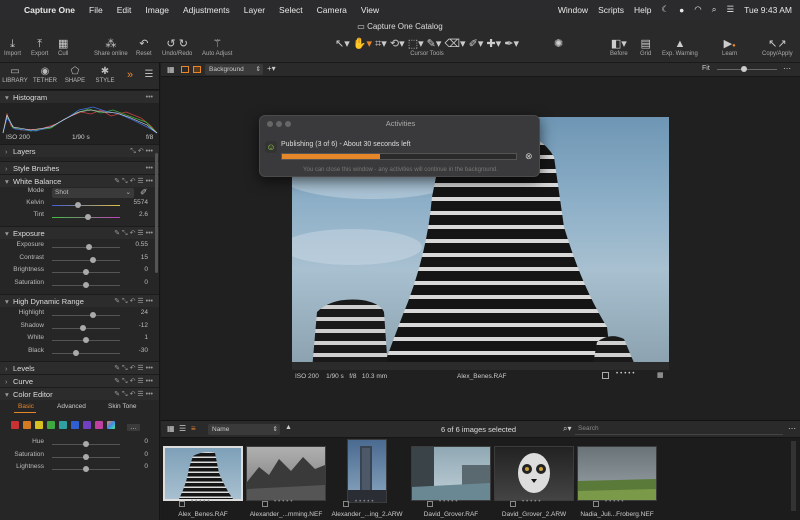 The height and width of the screenshot is (520, 800). I want to click on hdr-controls: ✎ ⤡ ↶ ☰ •••, so click(133, 301).